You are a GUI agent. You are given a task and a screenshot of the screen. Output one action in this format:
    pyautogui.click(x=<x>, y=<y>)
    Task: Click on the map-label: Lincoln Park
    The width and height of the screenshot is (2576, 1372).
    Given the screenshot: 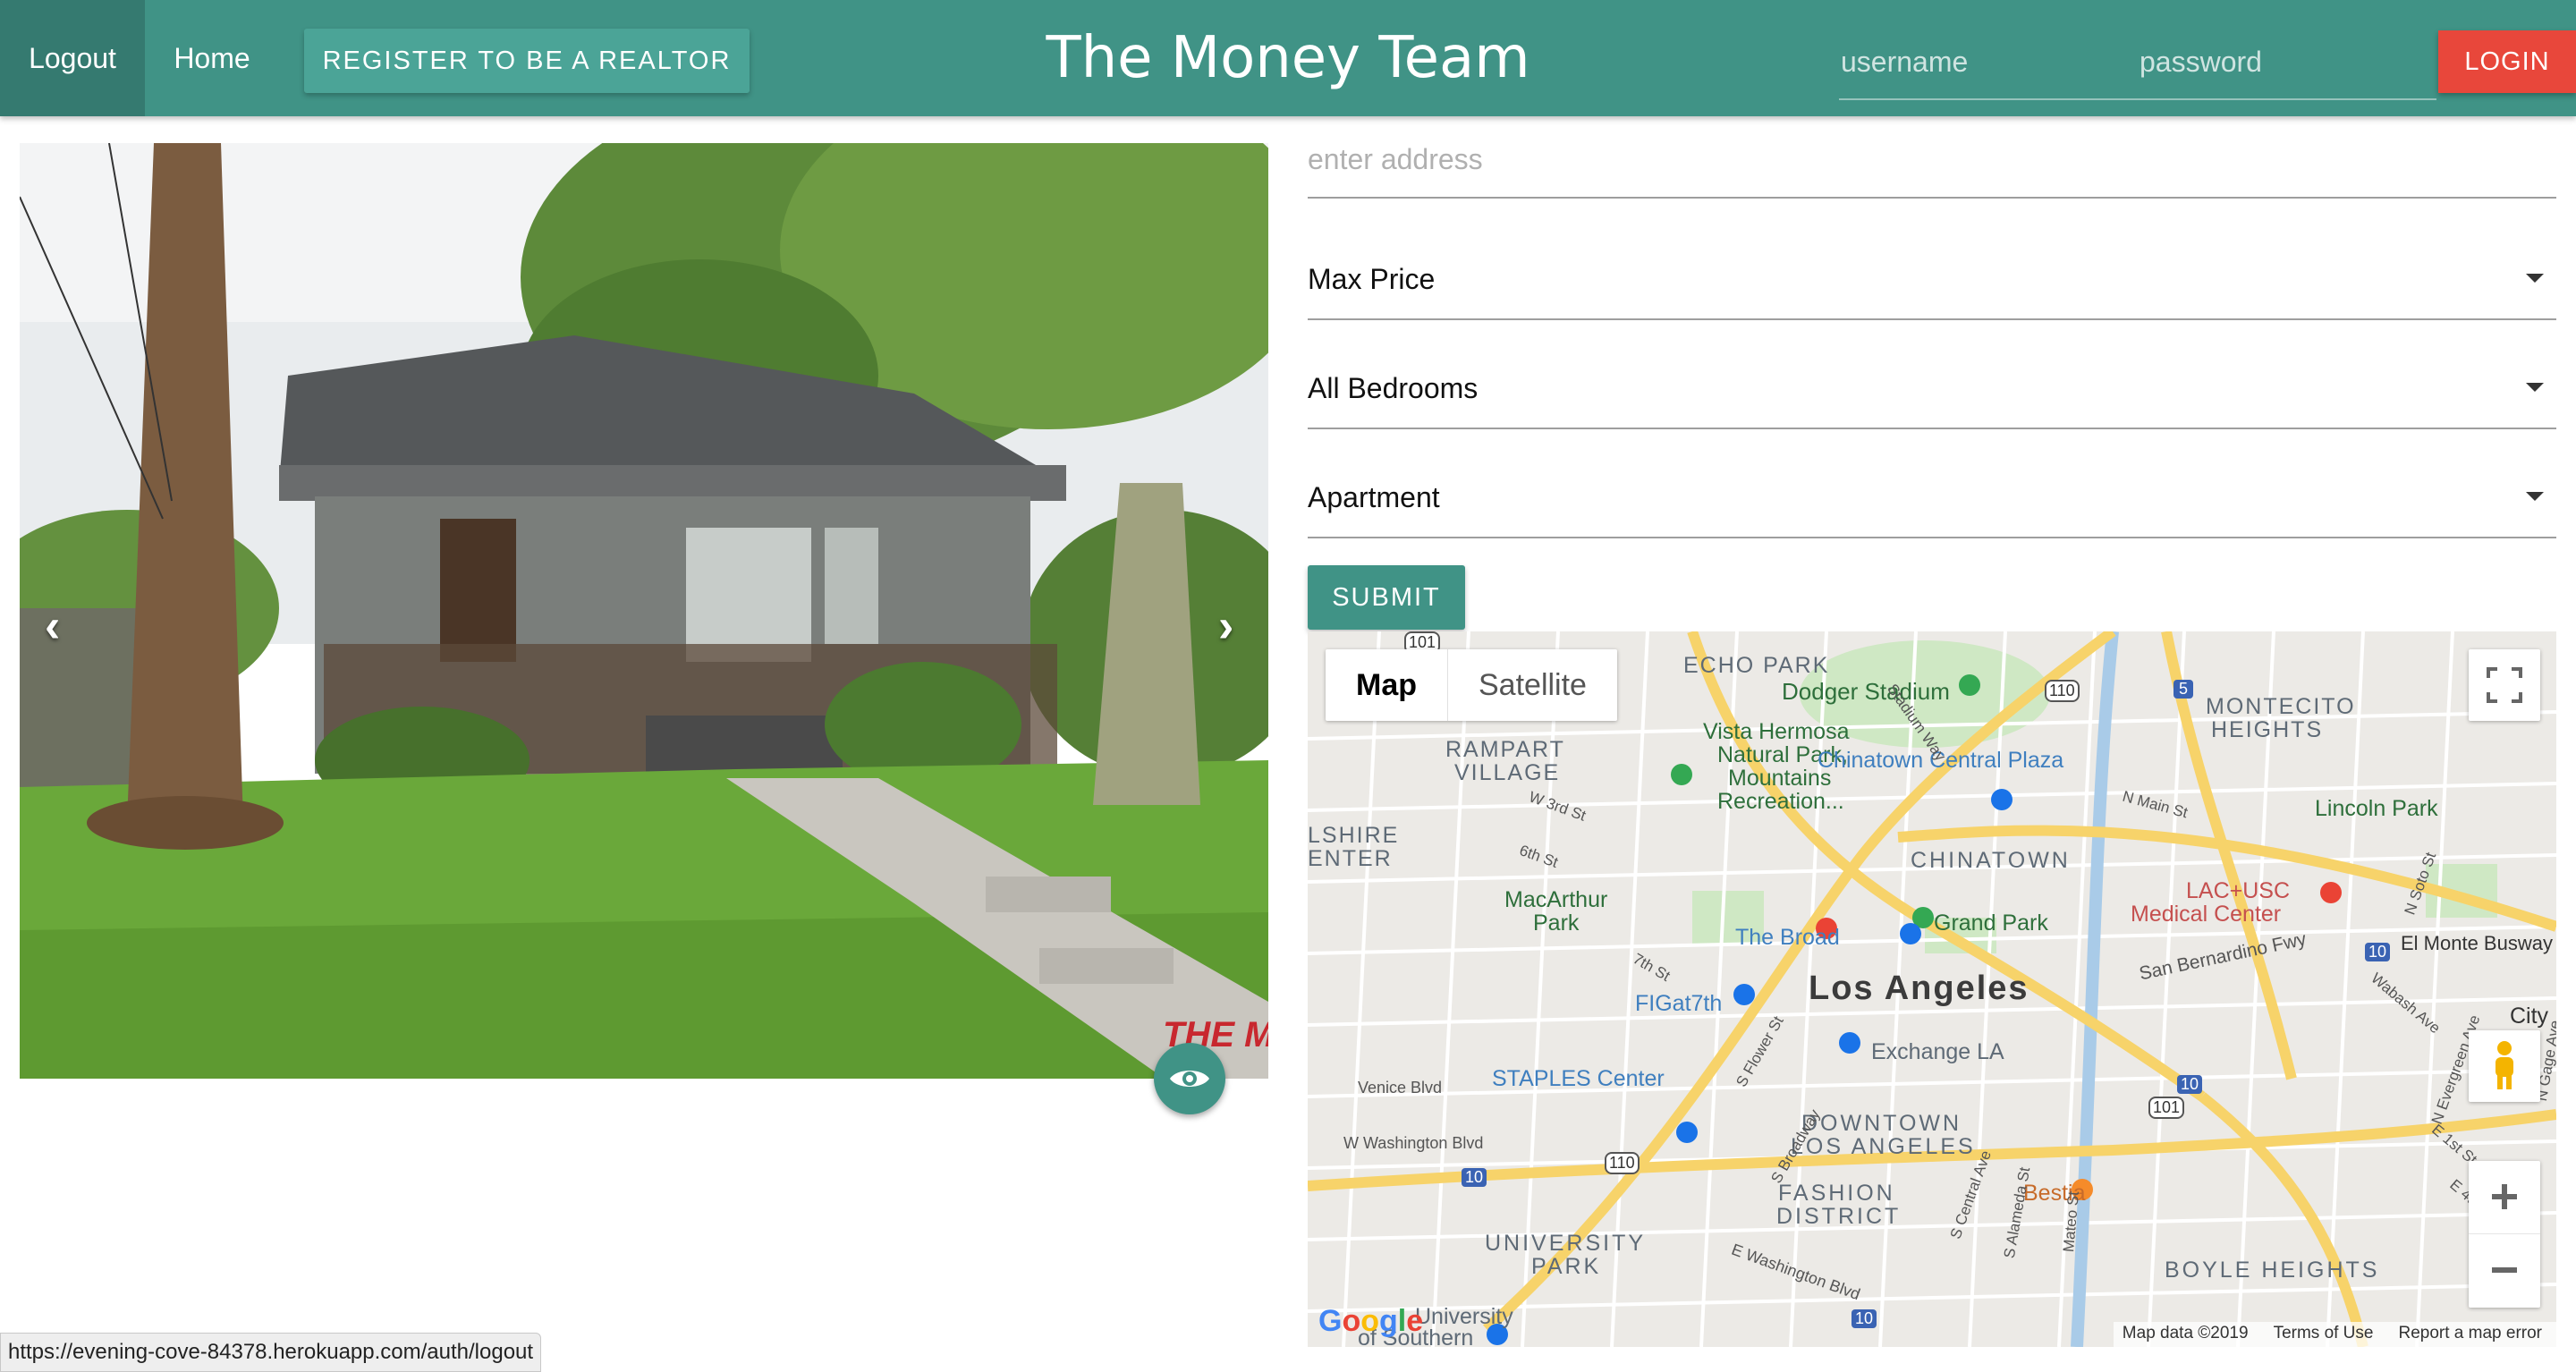 What is the action you would take?
    pyautogui.click(x=2376, y=808)
    